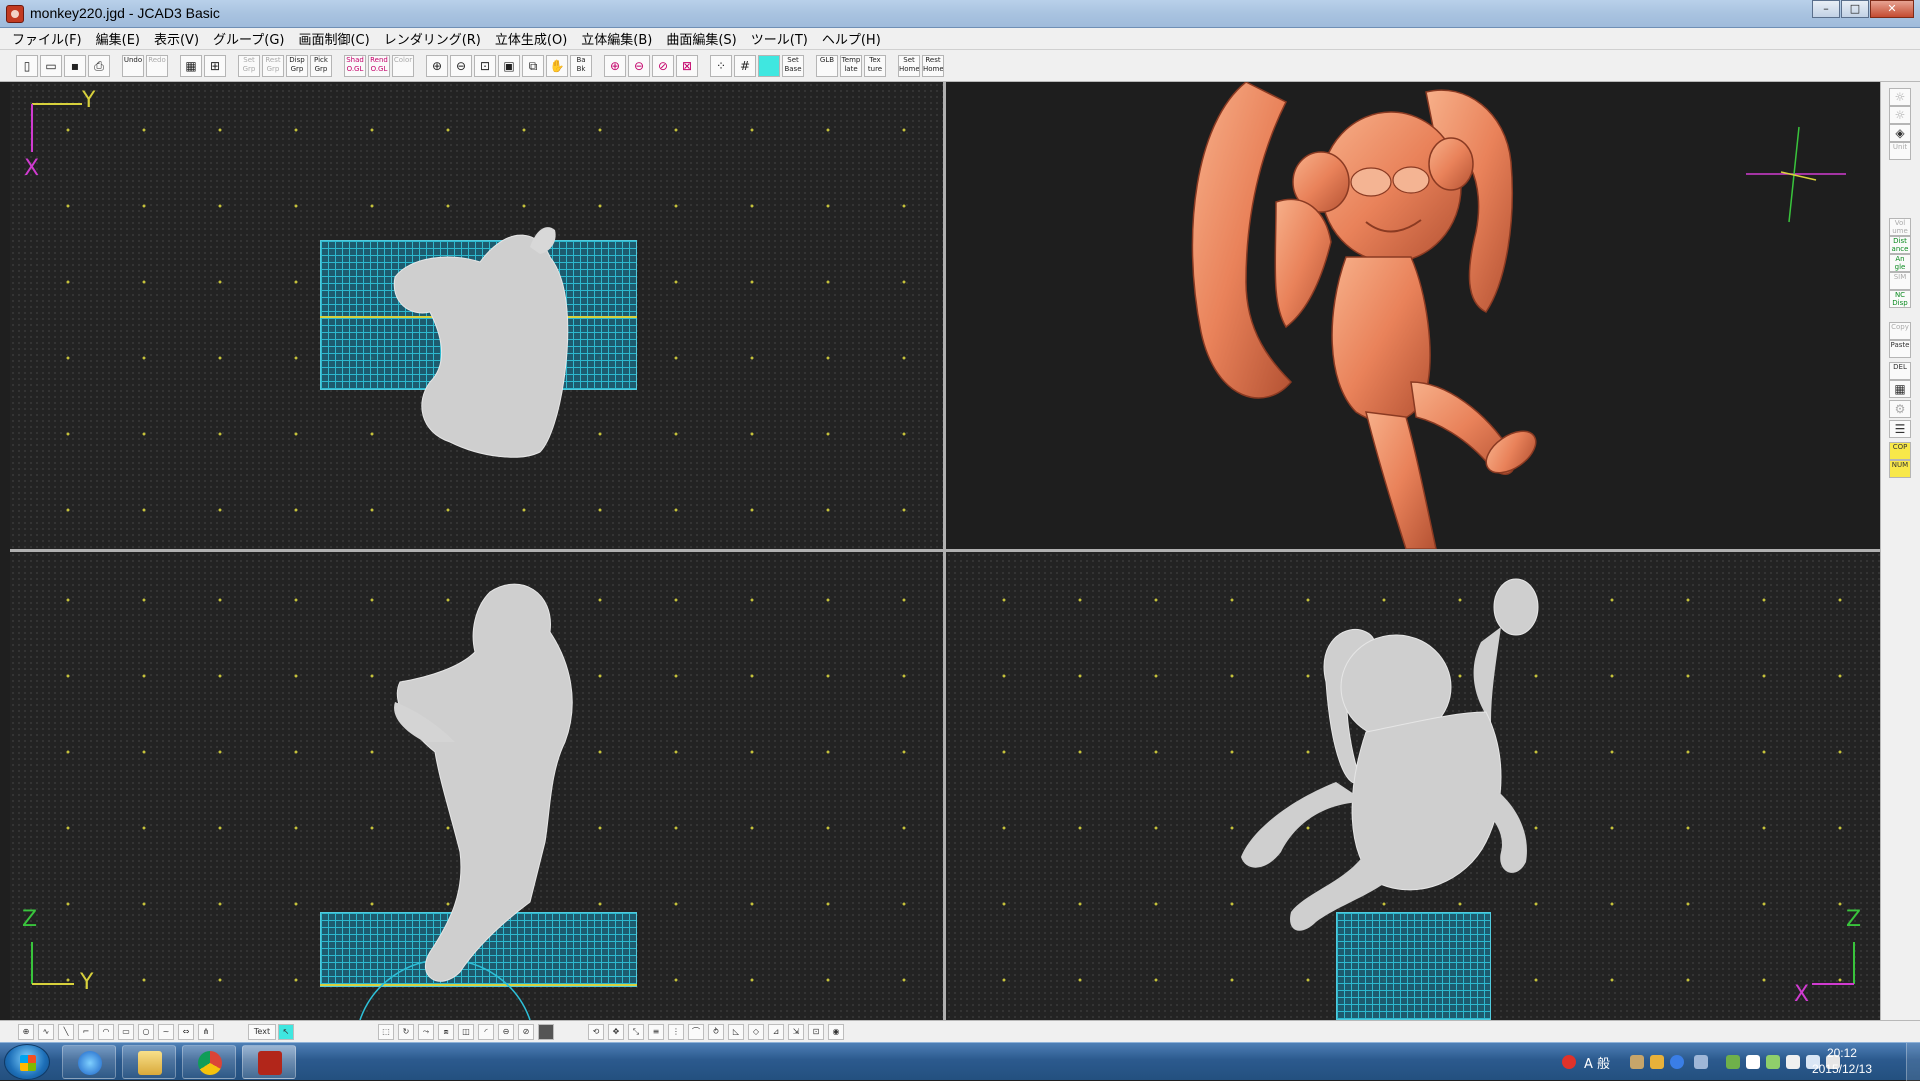 The height and width of the screenshot is (1081, 1920). Describe the element at coordinates (466, 1032) in the screenshot. I see `shell-icon: ◫` at that location.